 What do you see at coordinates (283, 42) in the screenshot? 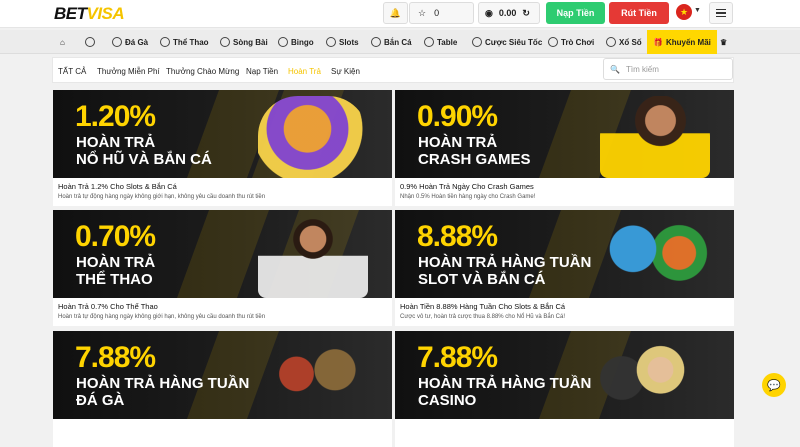
I see `bingo-icon` at bounding box center [283, 42].